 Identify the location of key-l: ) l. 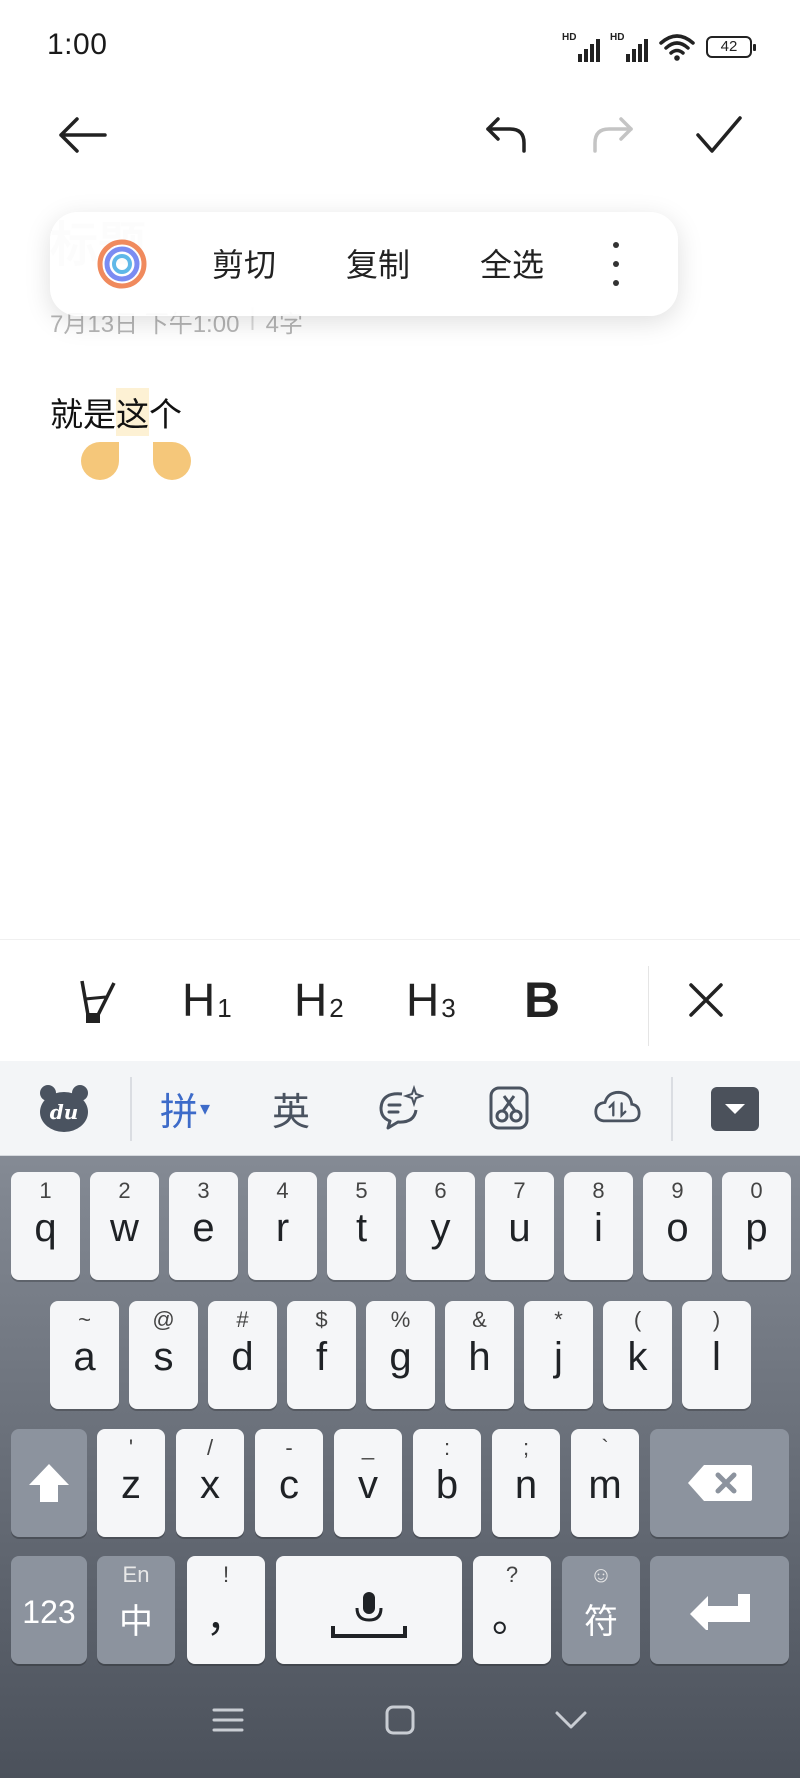
(716, 1355).